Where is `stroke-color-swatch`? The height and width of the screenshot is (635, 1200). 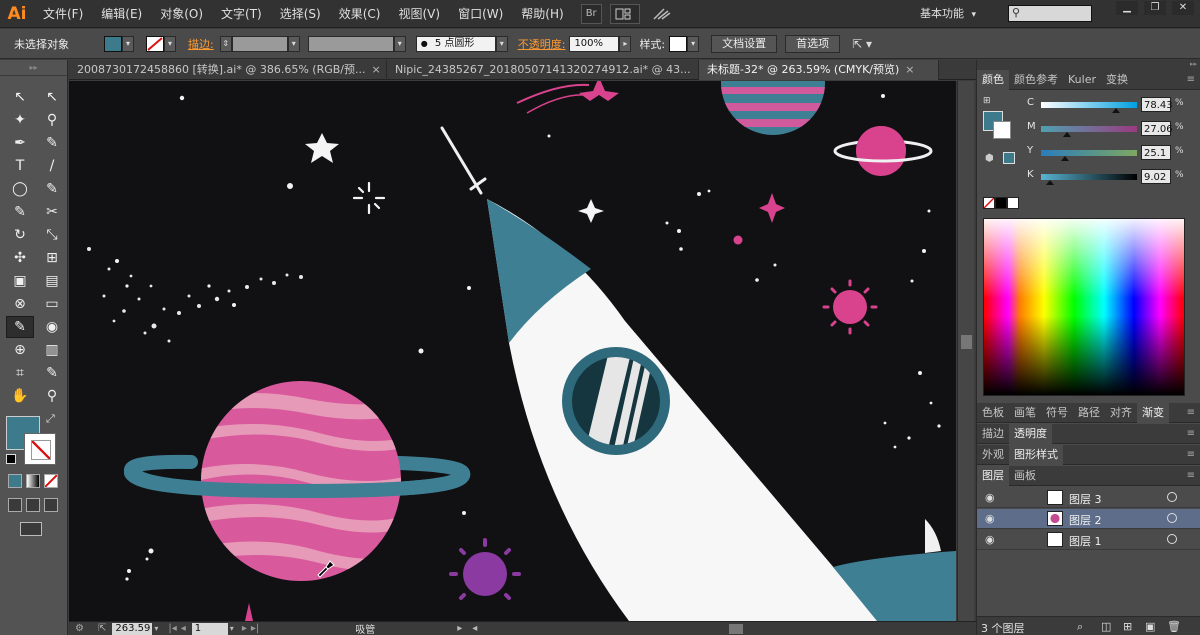
stroke-color-swatch is located at coordinates (155, 43).